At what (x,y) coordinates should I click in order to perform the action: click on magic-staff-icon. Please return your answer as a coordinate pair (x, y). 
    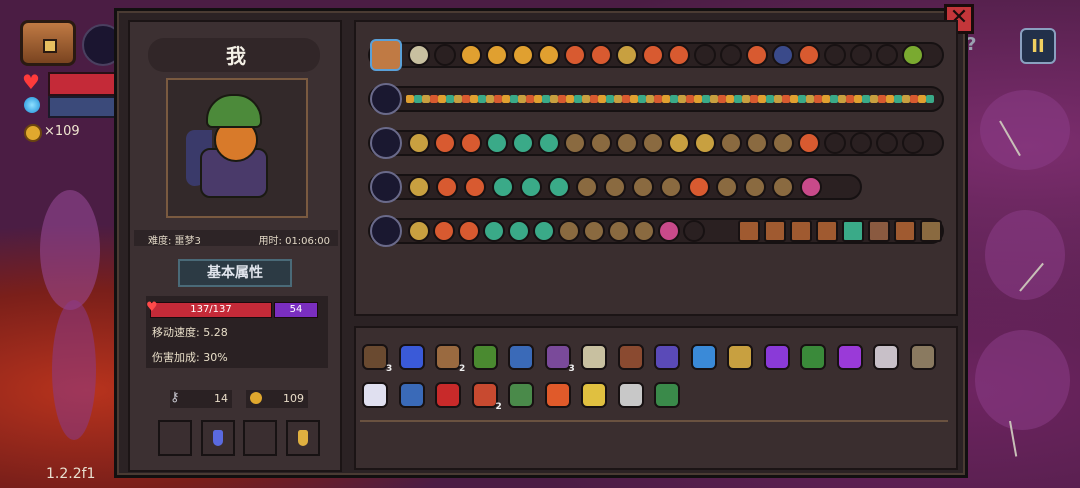
    Looking at the image, I should click on (386, 143).